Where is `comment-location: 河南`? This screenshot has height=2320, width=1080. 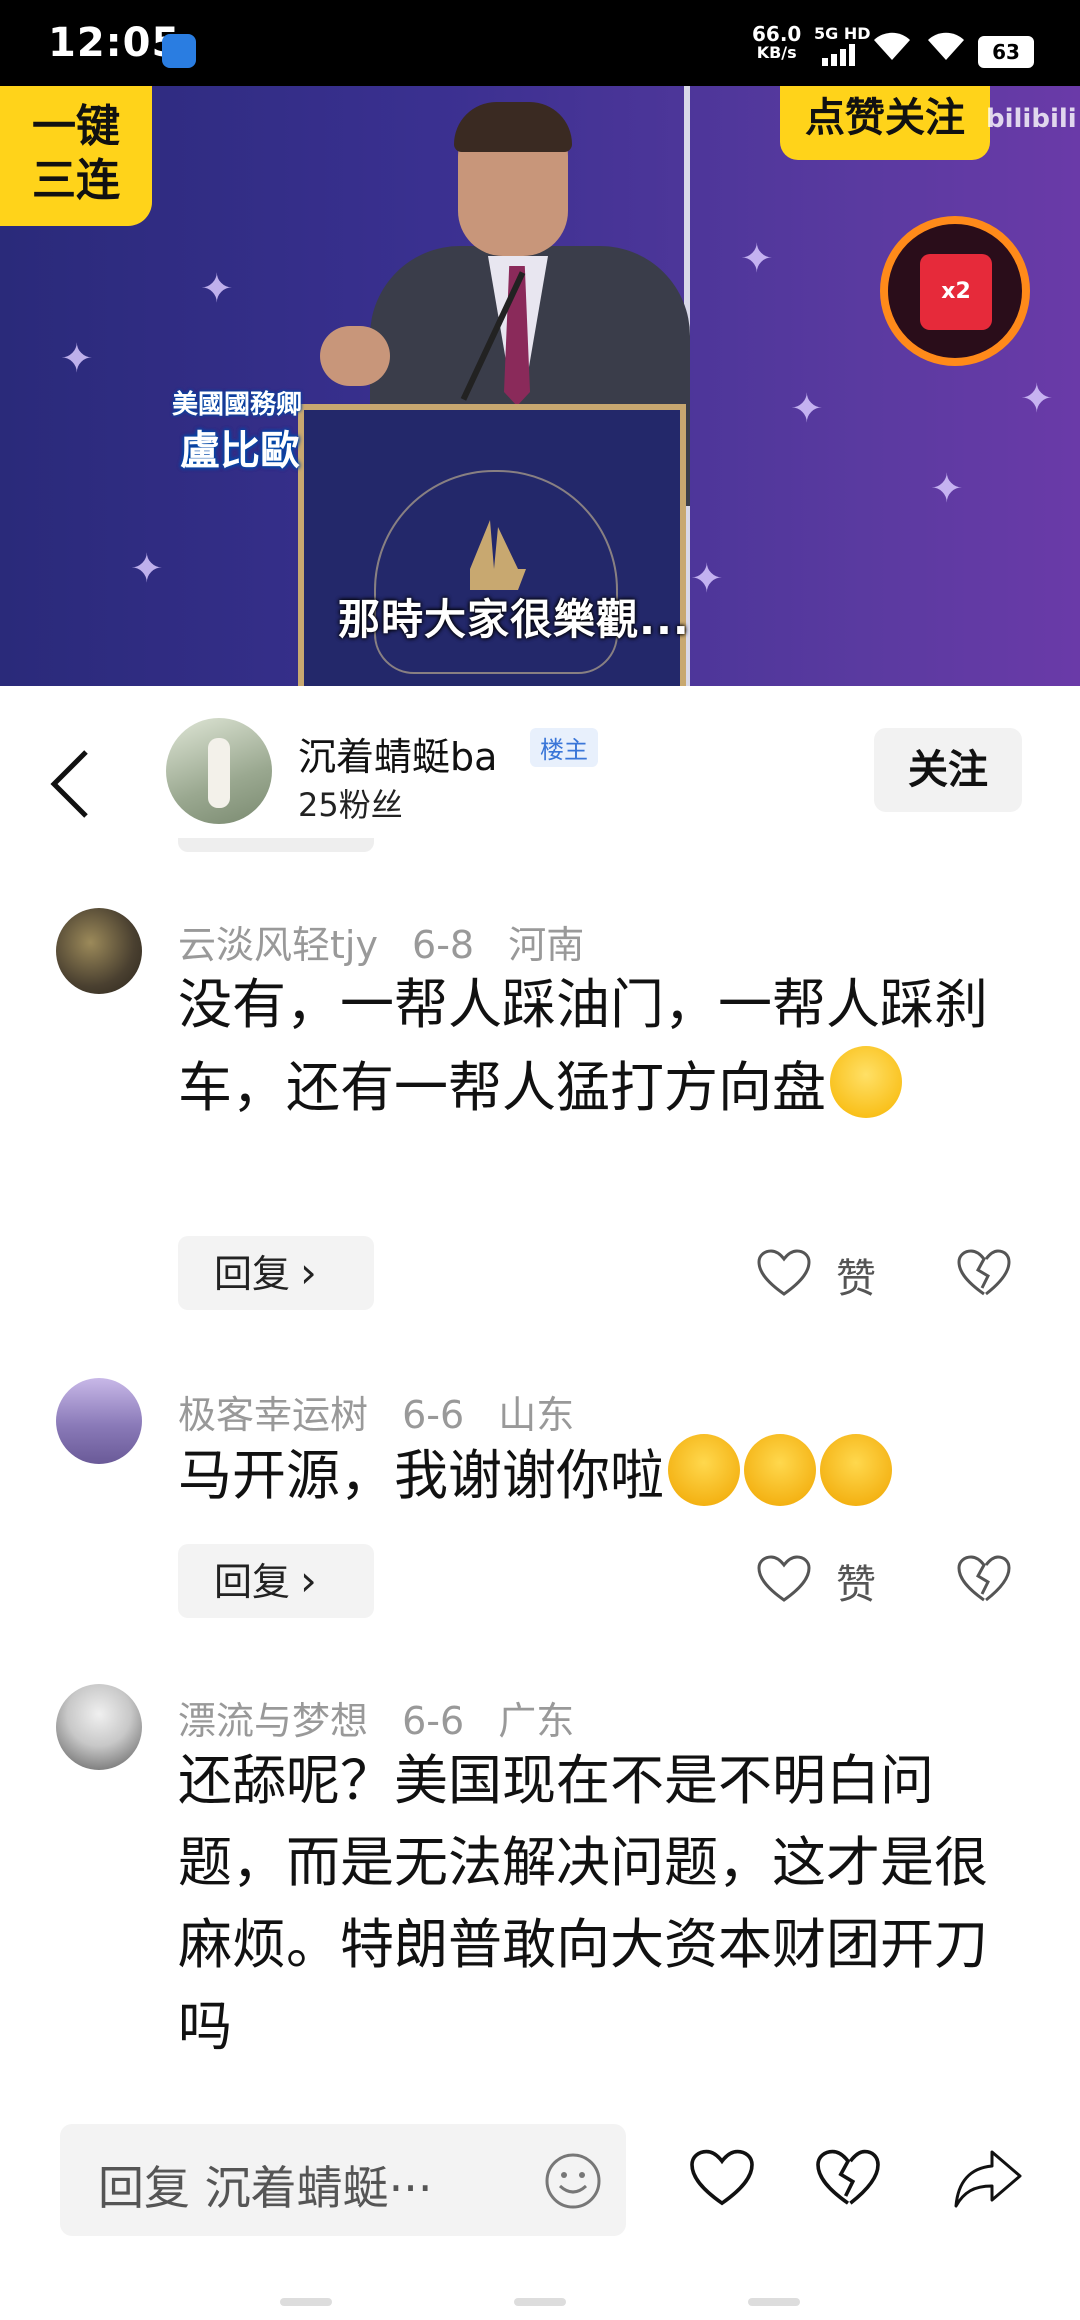 comment-location: 河南 is located at coordinates (546, 945).